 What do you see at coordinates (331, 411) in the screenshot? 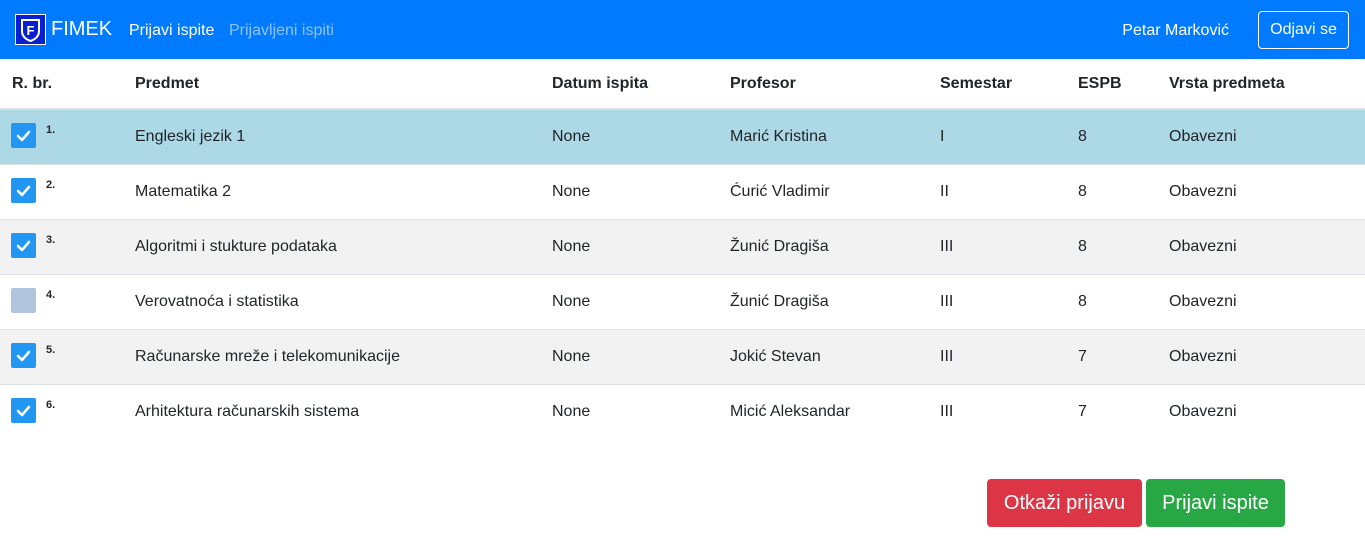
I see `cell-predmet: Arhitektura računarskih sistema` at bounding box center [331, 411].